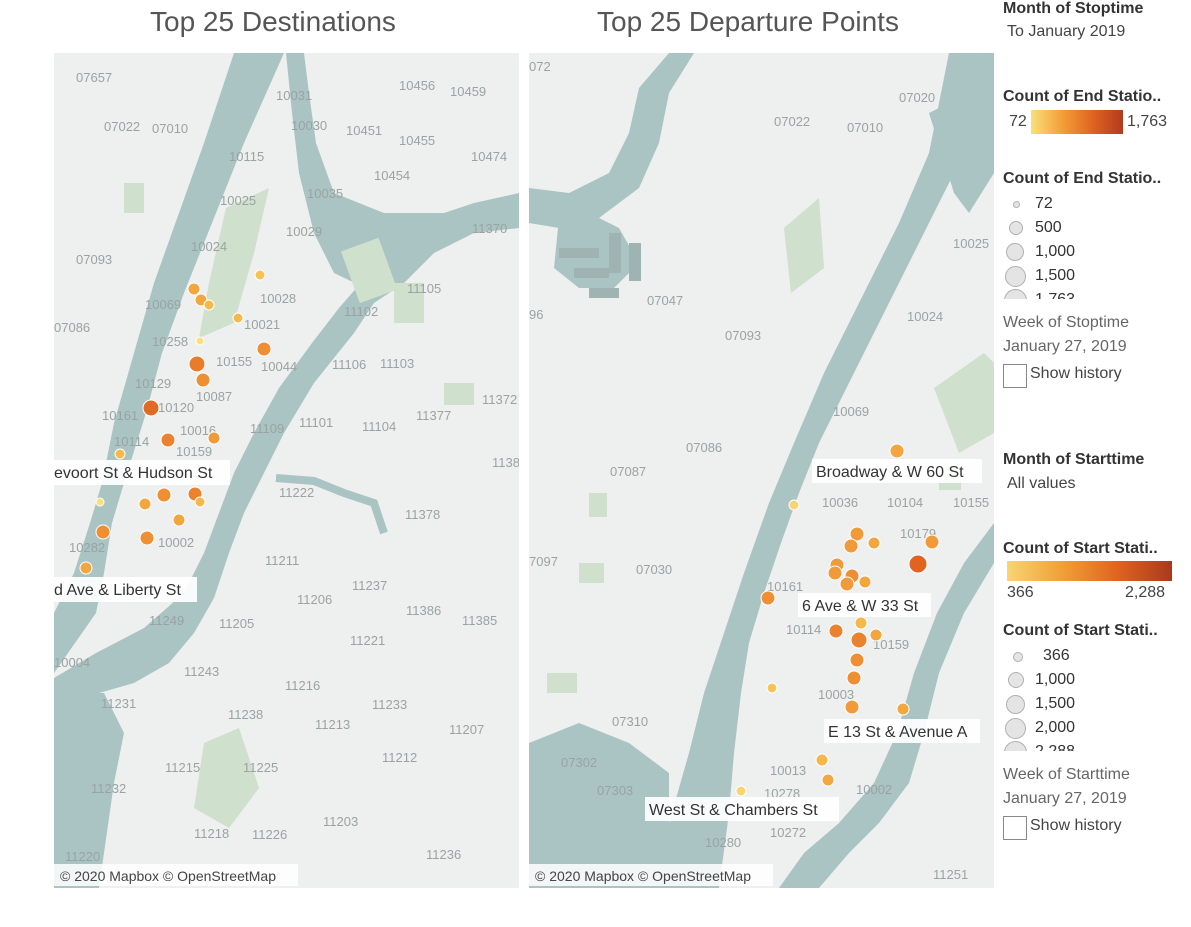 The image size is (1191, 927). What do you see at coordinates (1066, 32) in the screenshot?
I see `stoptime-month-filter: To January 2019` at bounding box center [1066, 32].